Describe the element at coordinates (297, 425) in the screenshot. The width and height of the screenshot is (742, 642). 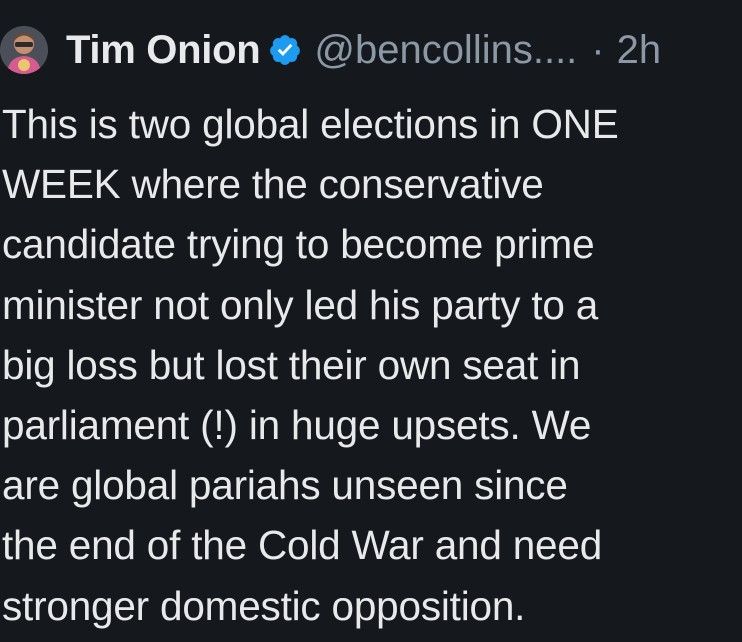
I see `tweet-text-line: parliament (!) in huge upsets. We` at that location.